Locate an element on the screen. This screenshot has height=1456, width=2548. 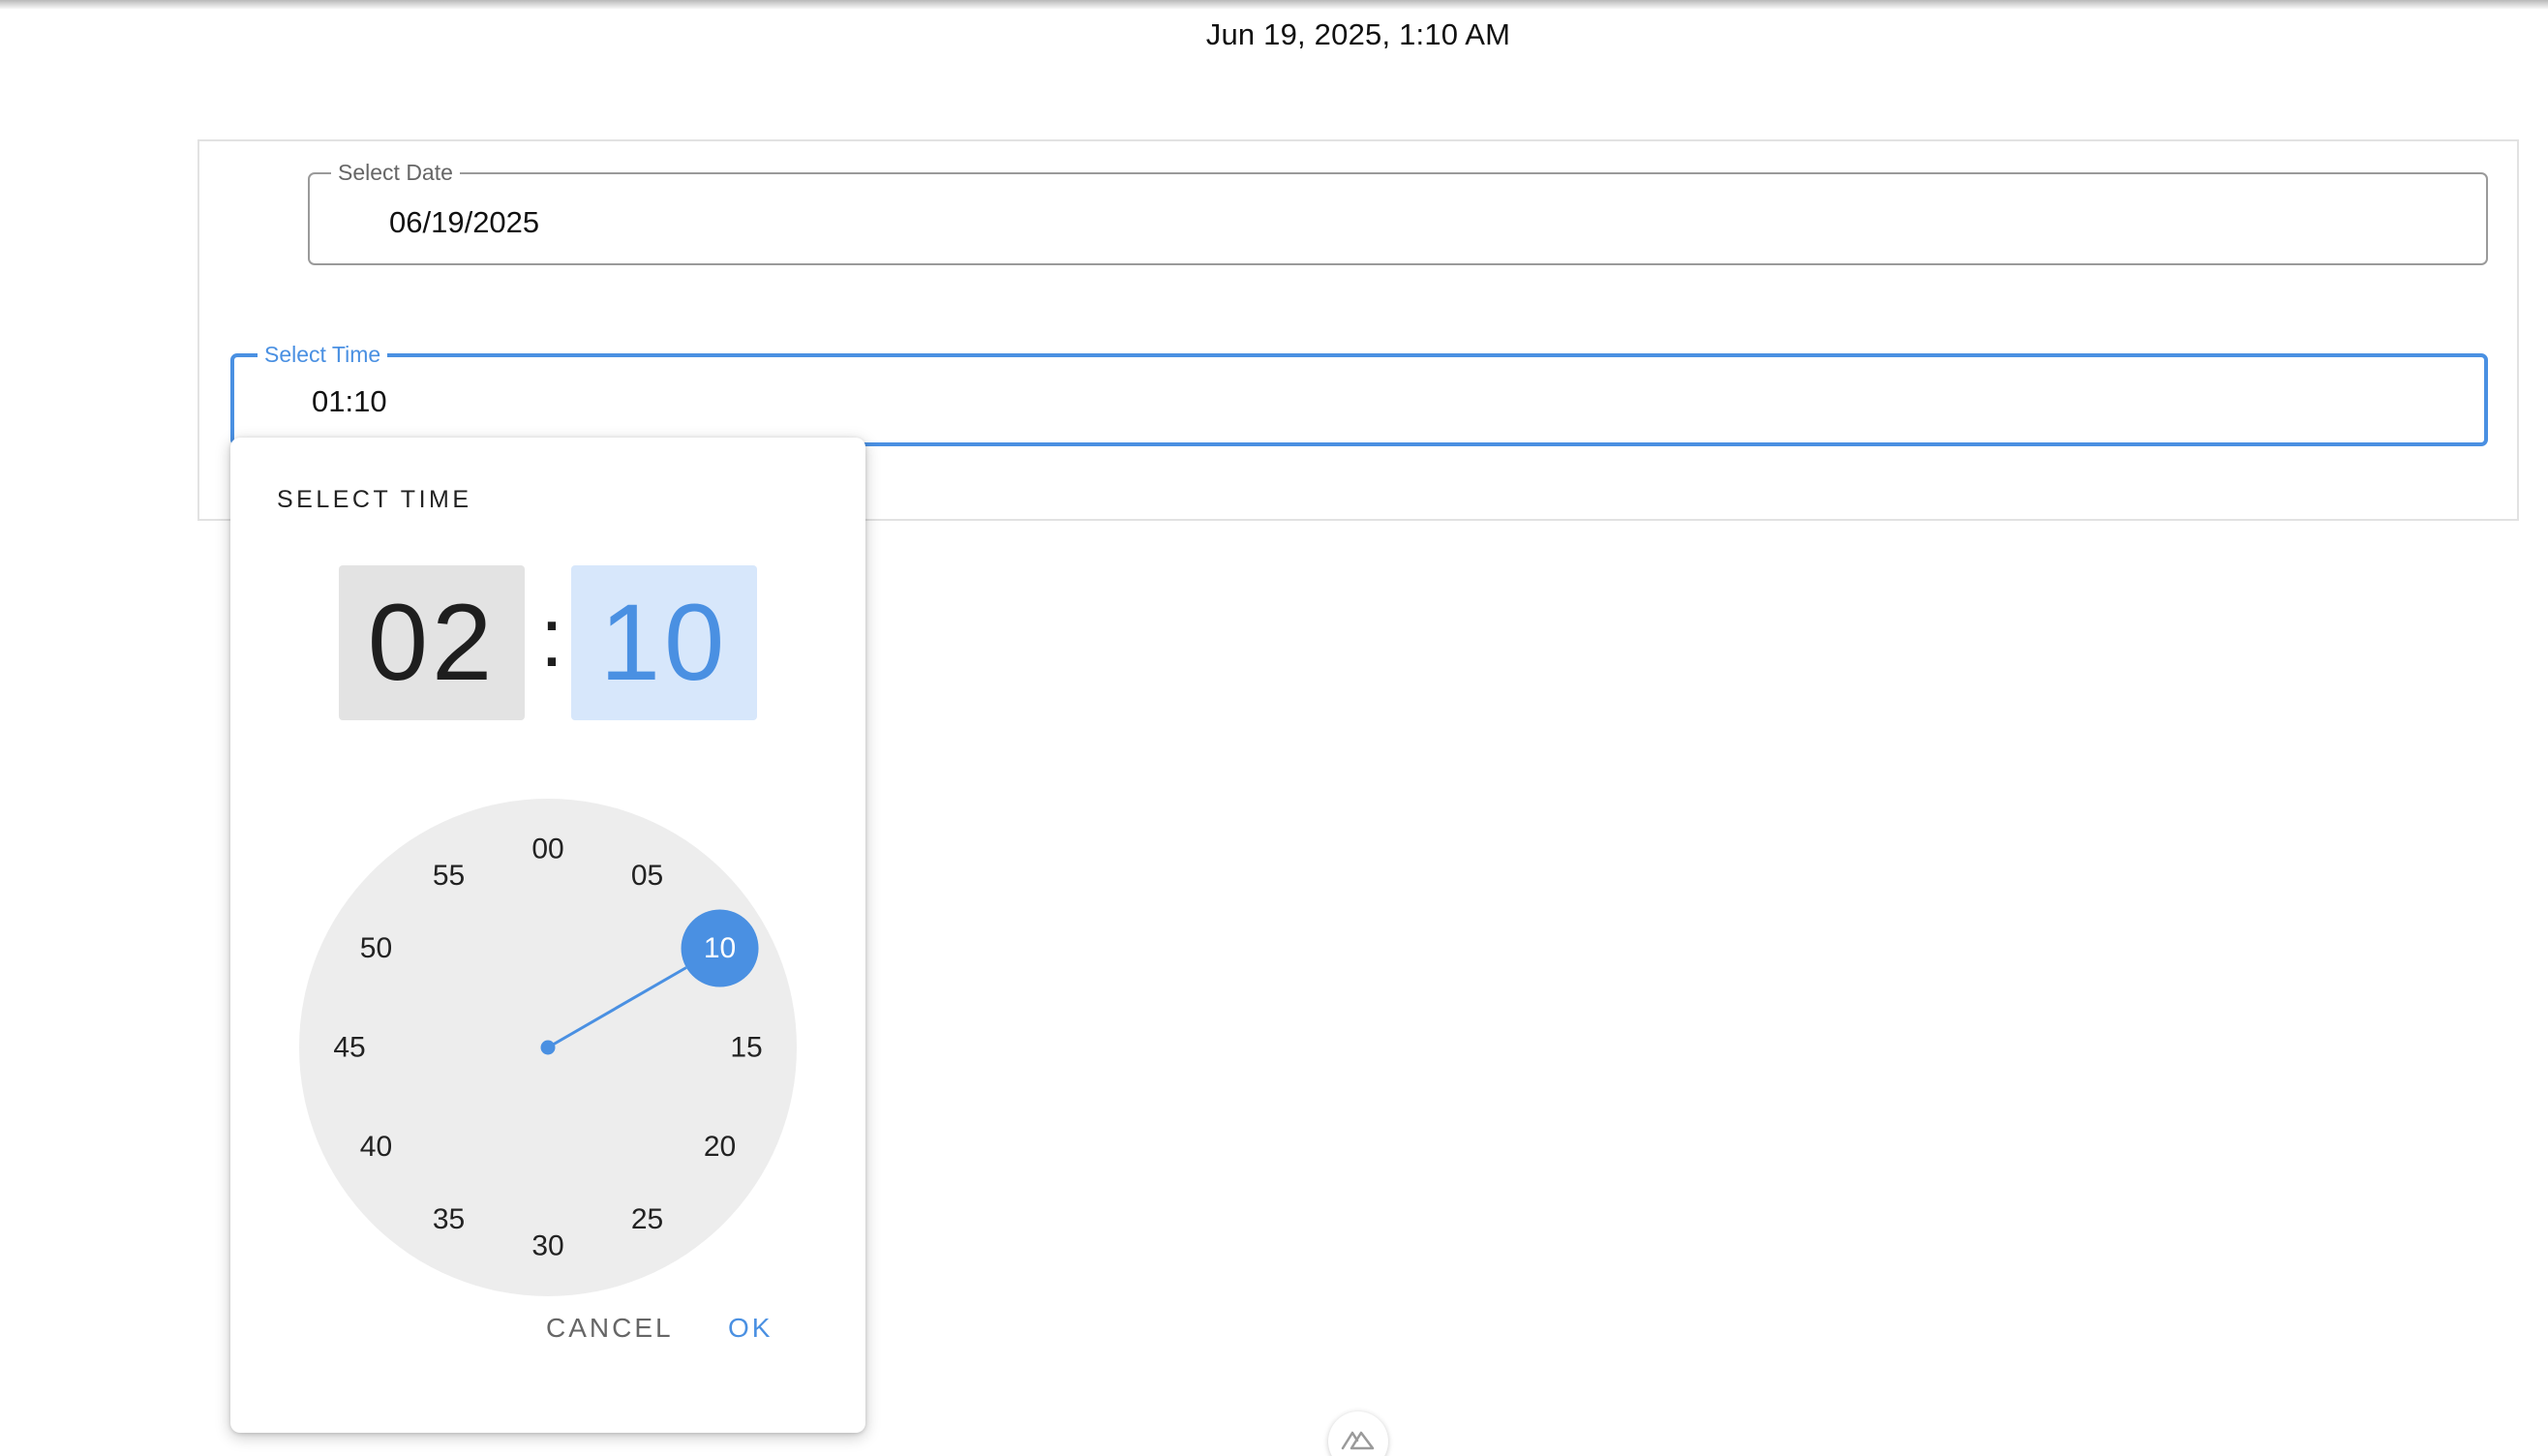
clock-number-55: 55 is located at coordinates (449, 876).